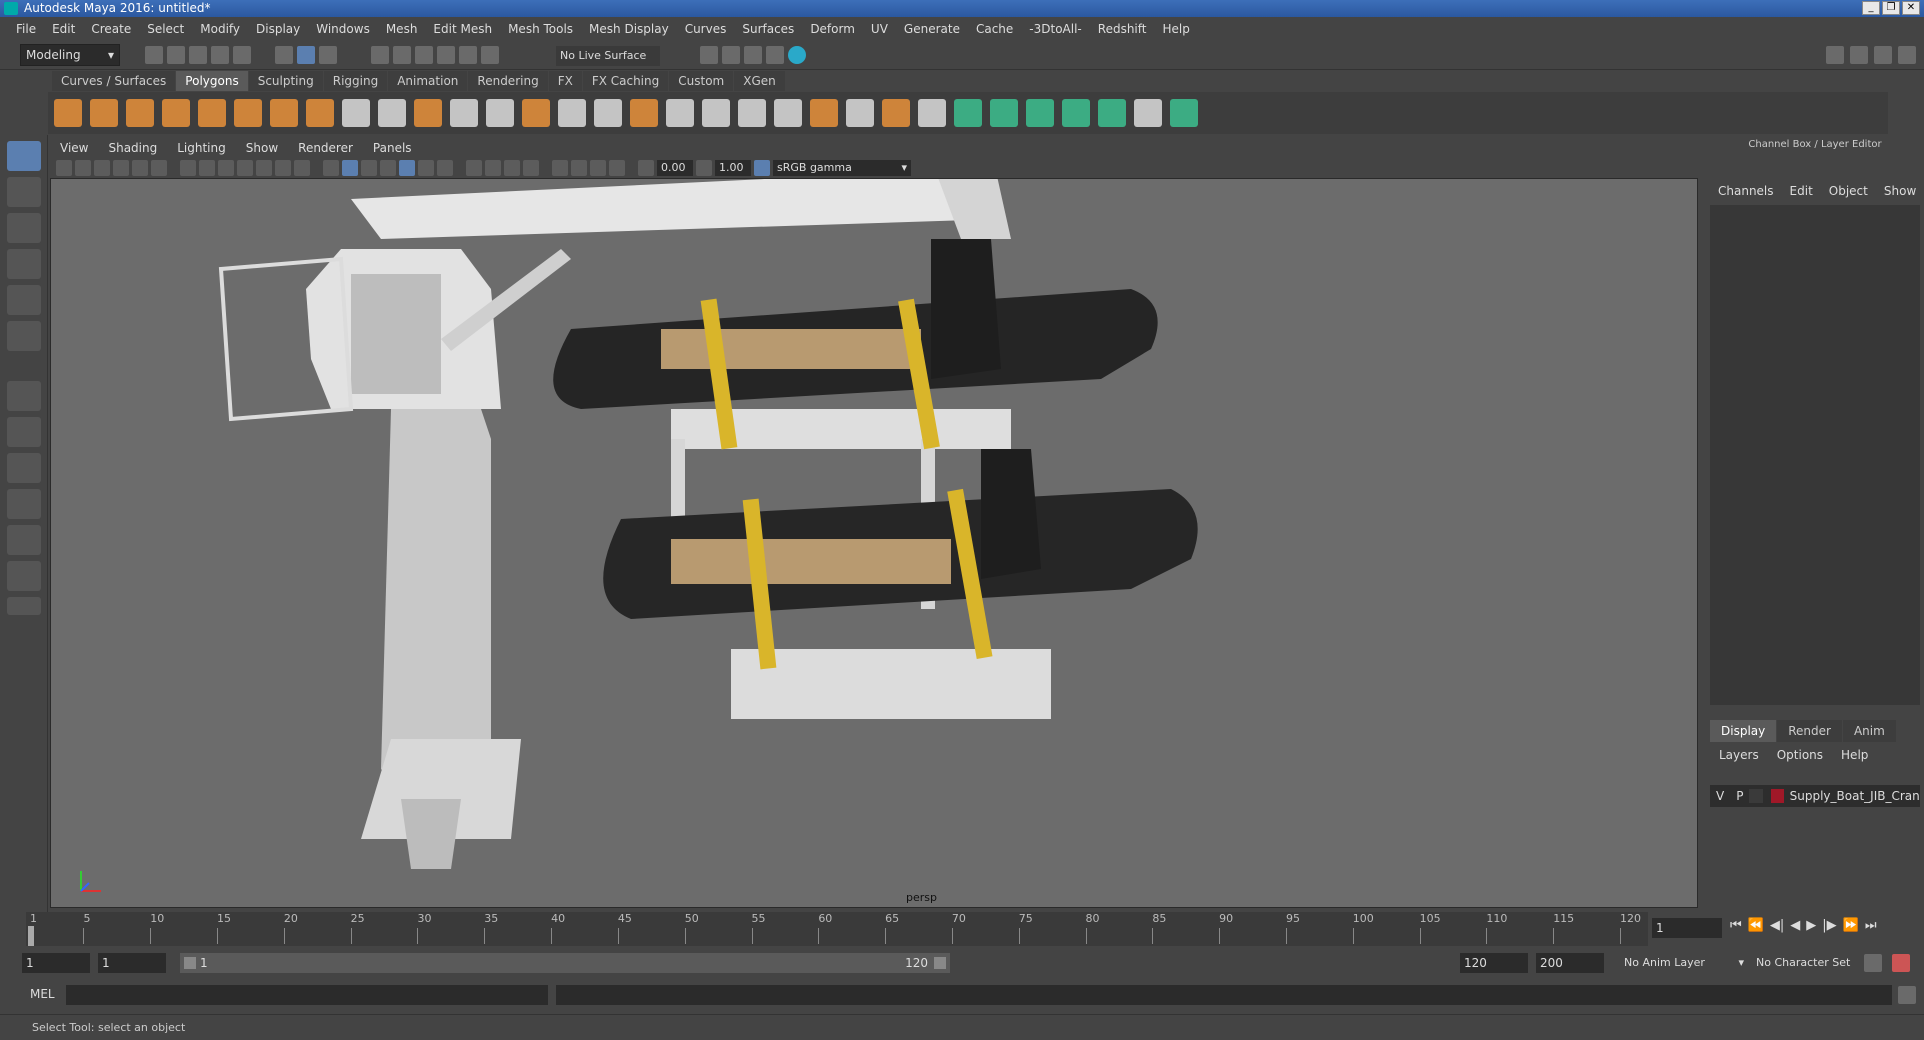  I want to click on viewport-menu-panels: Panels, so click(392, 148).